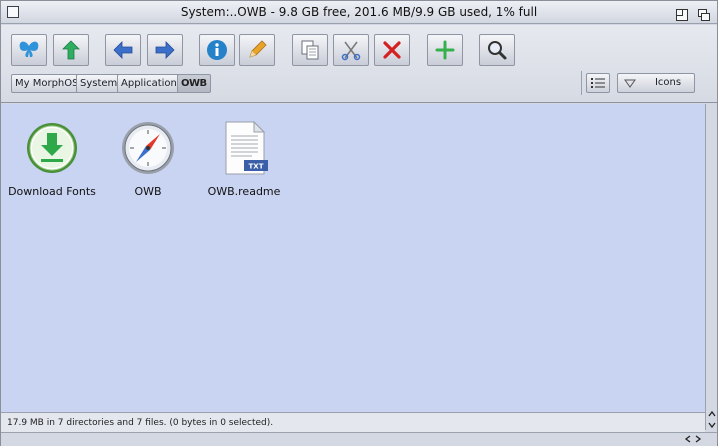  I want to click on rename-button, so click(257, 50).